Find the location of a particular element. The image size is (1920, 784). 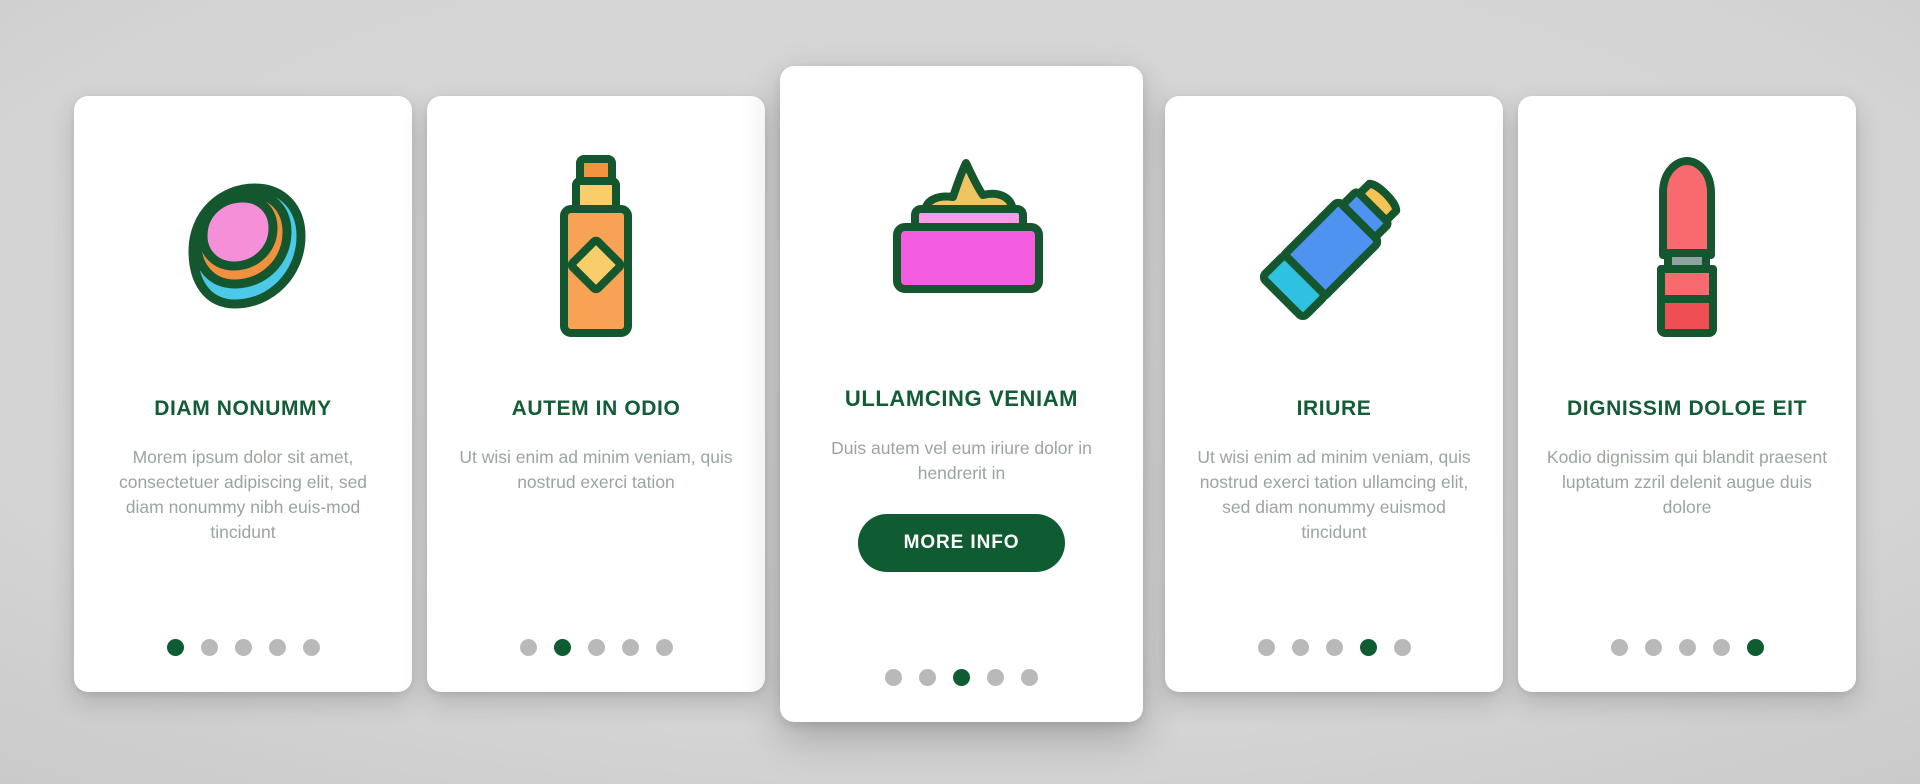

card-title: IRIURE is located at coordinates (1334, 408).